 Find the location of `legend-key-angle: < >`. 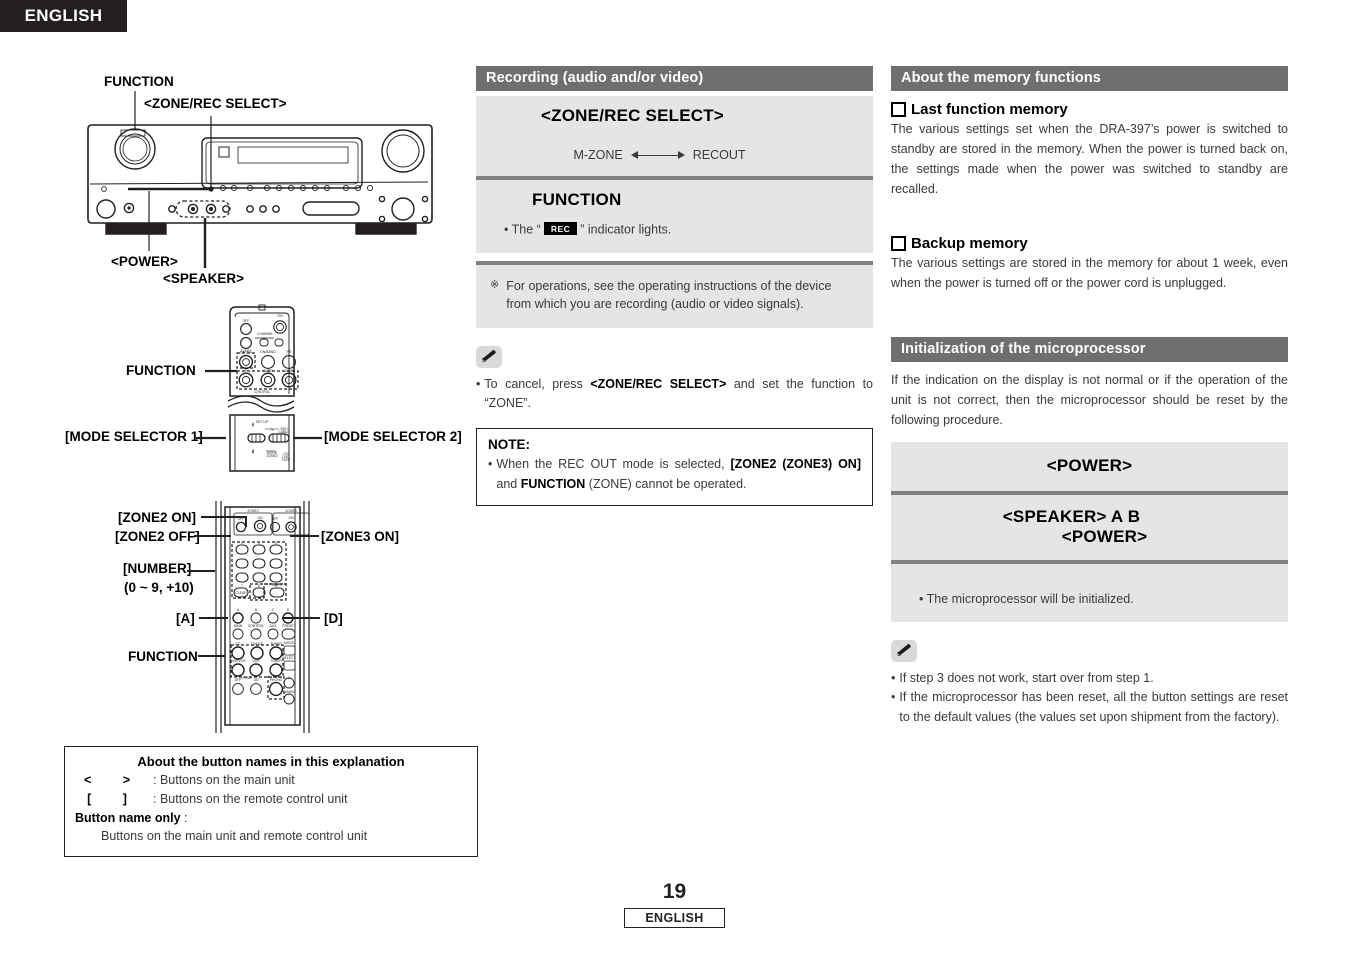

legend-key-angle: < > is located at coordinates (114, 780).